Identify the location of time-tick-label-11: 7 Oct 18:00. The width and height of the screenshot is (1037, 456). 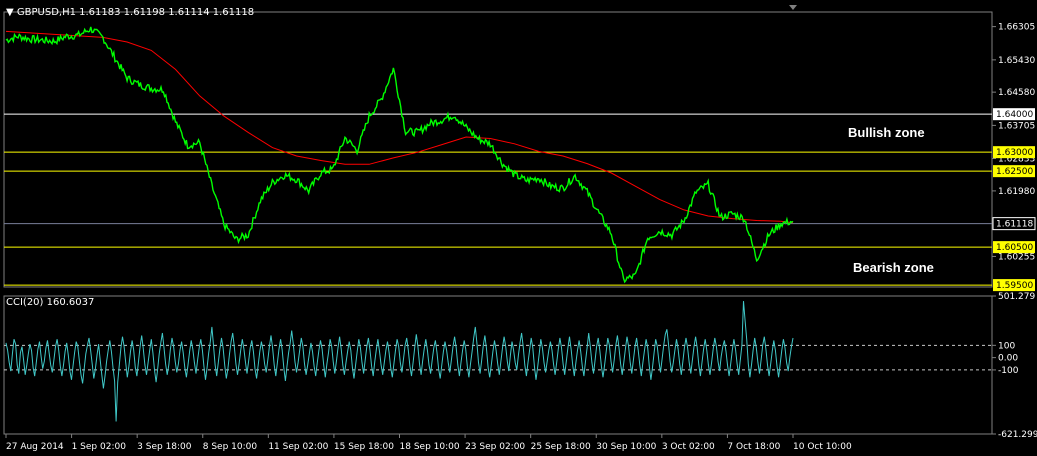
(753, 447).